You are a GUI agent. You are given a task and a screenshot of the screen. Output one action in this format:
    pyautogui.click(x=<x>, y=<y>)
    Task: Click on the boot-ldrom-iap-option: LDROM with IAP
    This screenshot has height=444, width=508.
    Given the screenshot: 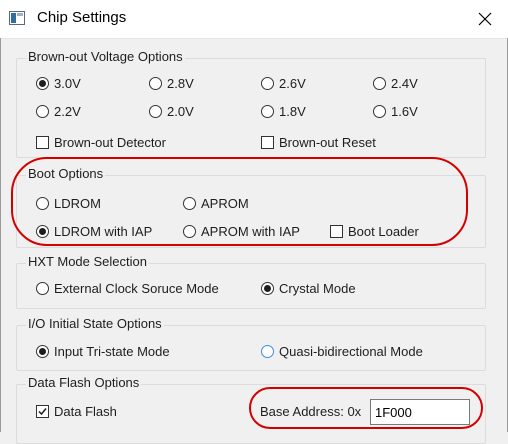 What is the action you would take?
    pyautogui.click(x=94, y=231)
    